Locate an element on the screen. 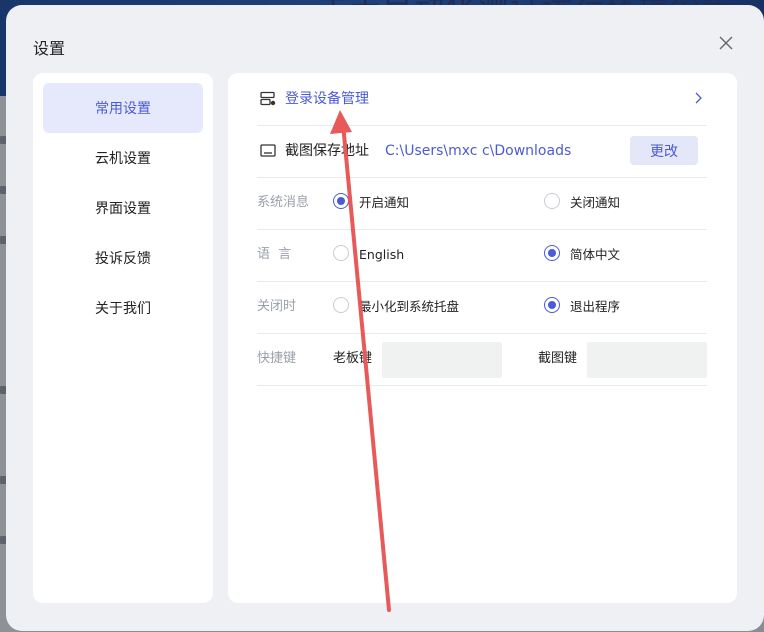 The width and height of the screenshot is (764, 632). notification-row: 系统消息 开启通知 关闭通知 is located at coordinates (482, 203).